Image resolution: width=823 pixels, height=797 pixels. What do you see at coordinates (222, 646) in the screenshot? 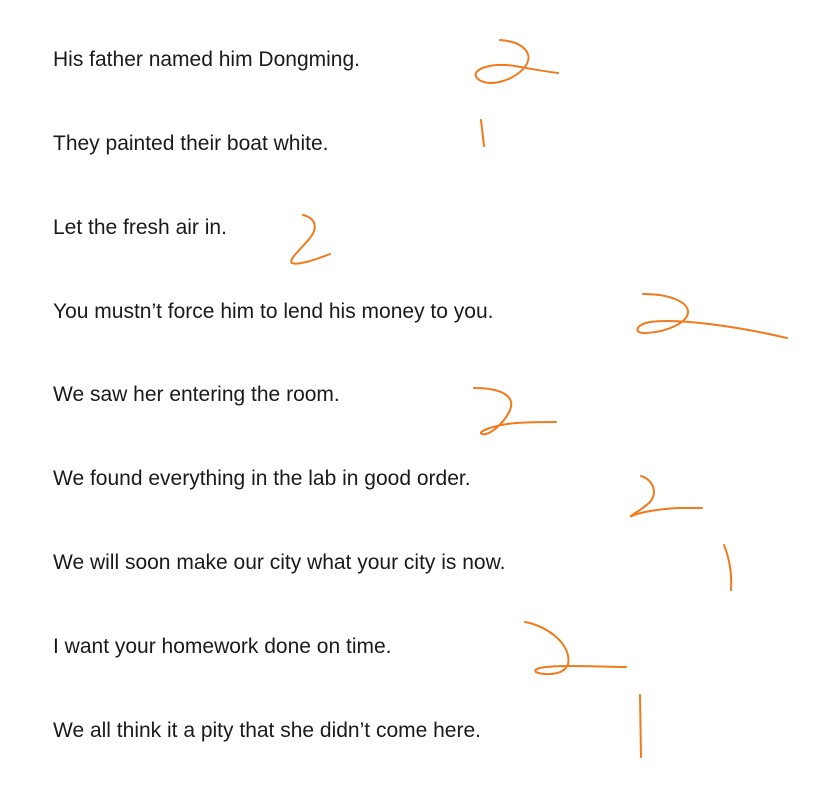
I see `sentence-8: I want your homework done on time.` at bounding box center [222, 646].